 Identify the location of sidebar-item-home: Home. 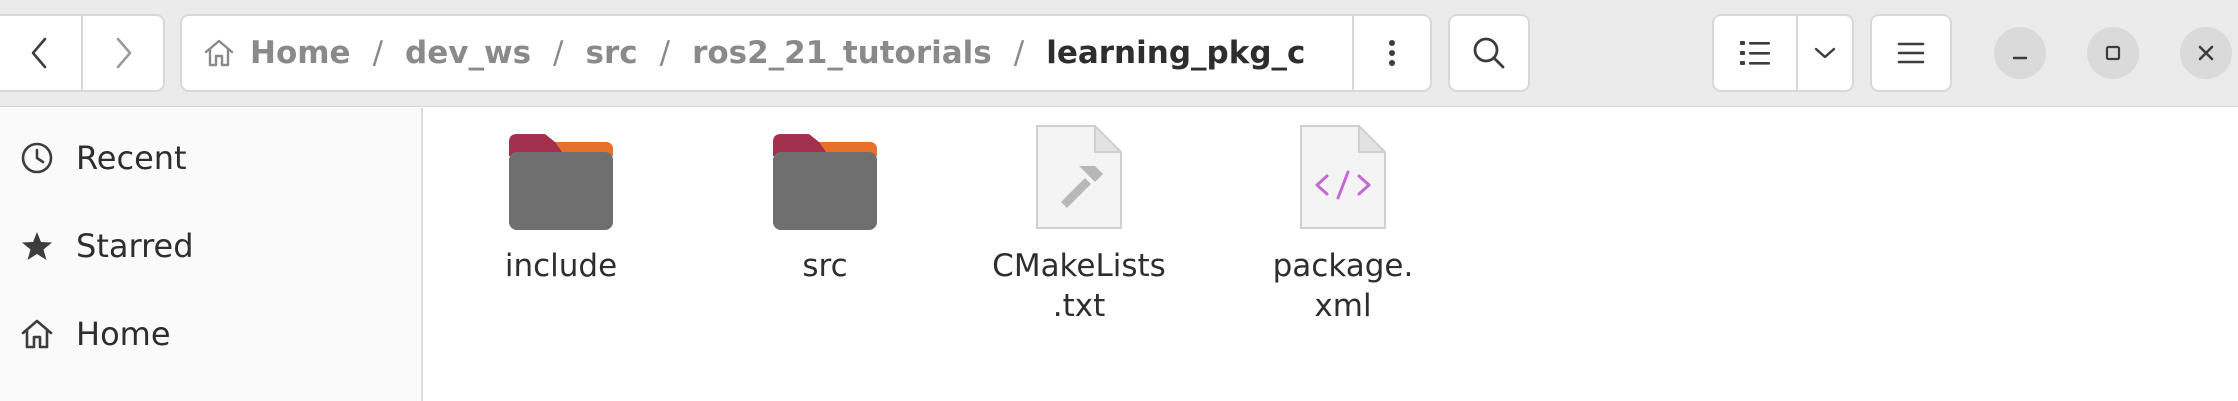
(210, 334).